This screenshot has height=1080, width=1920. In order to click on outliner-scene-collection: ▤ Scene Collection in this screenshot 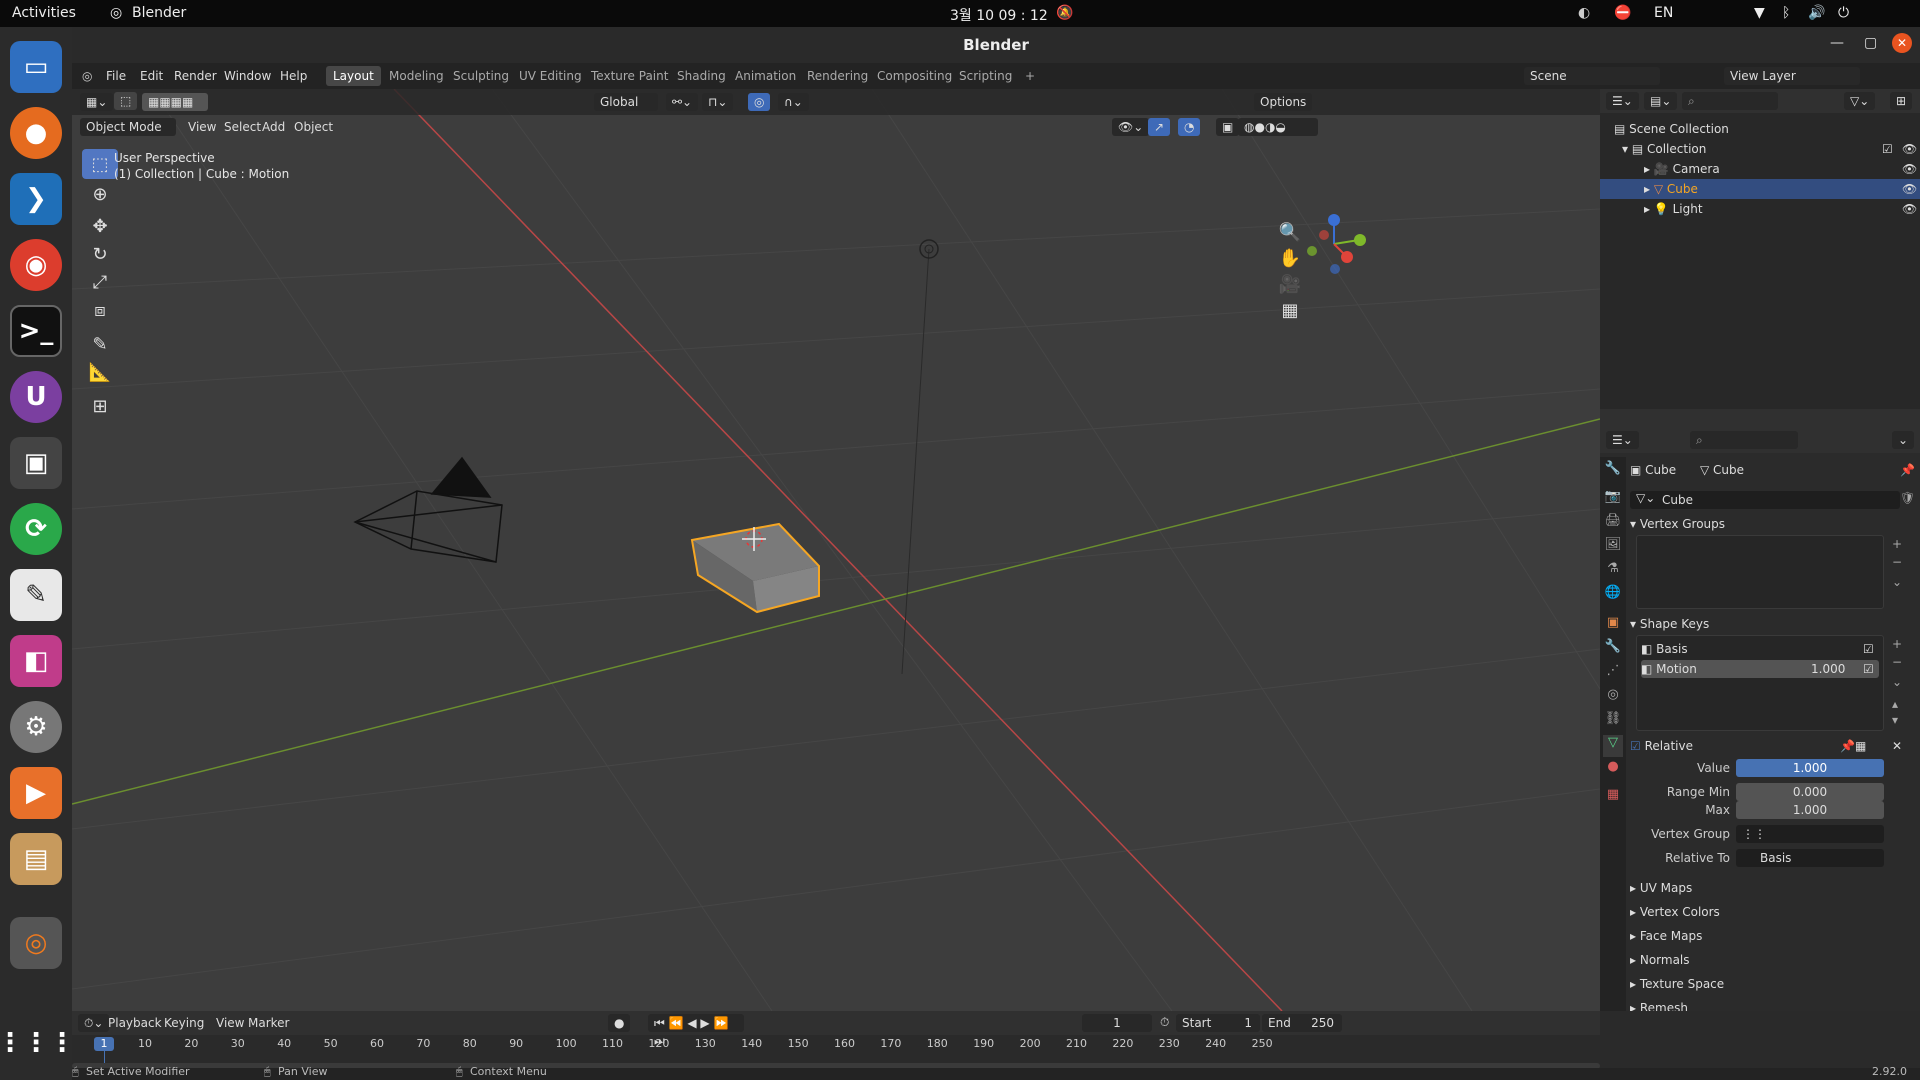, I will do `click(1760, 129)`.